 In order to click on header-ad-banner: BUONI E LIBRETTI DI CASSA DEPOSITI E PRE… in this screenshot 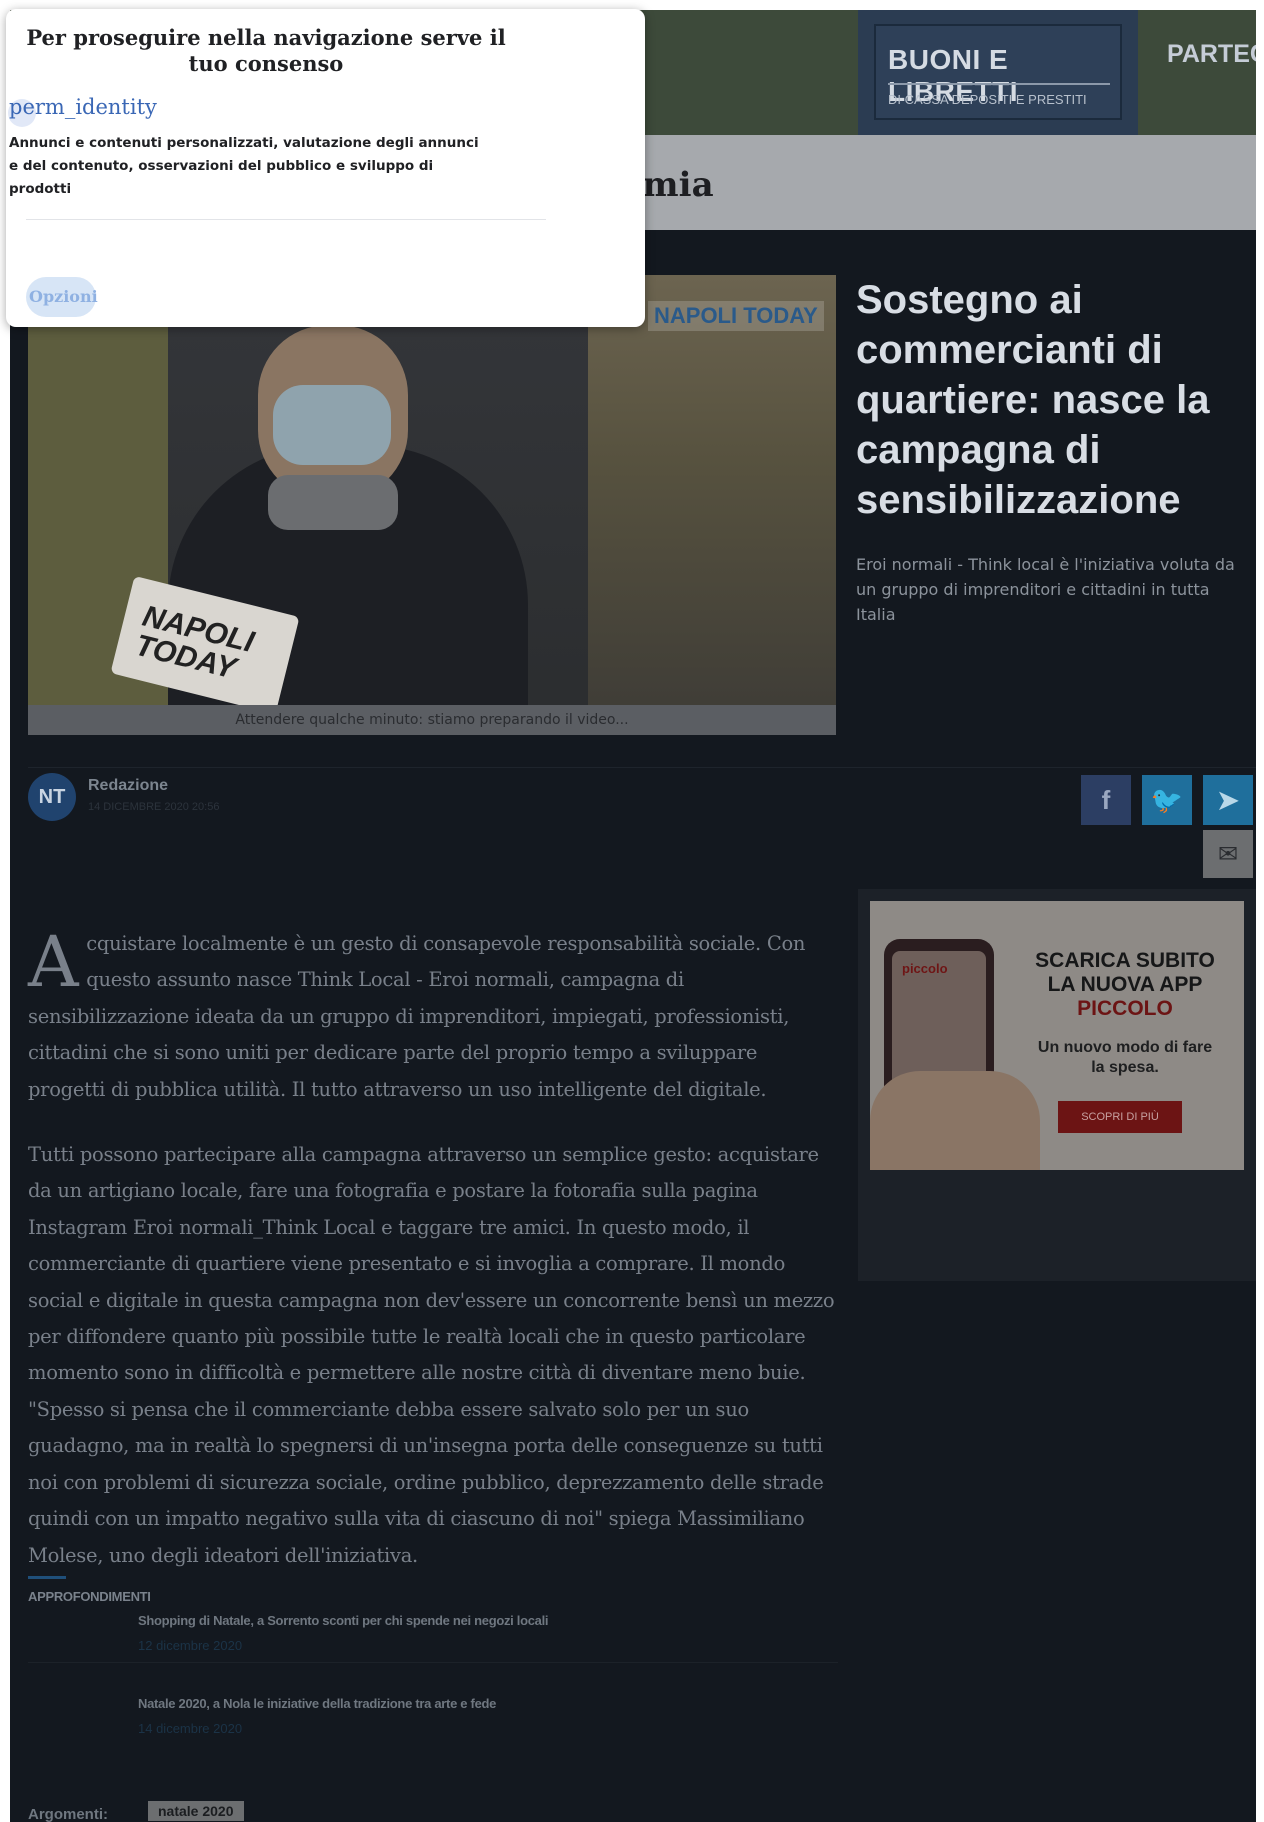, I will do `click(998, 72)`.